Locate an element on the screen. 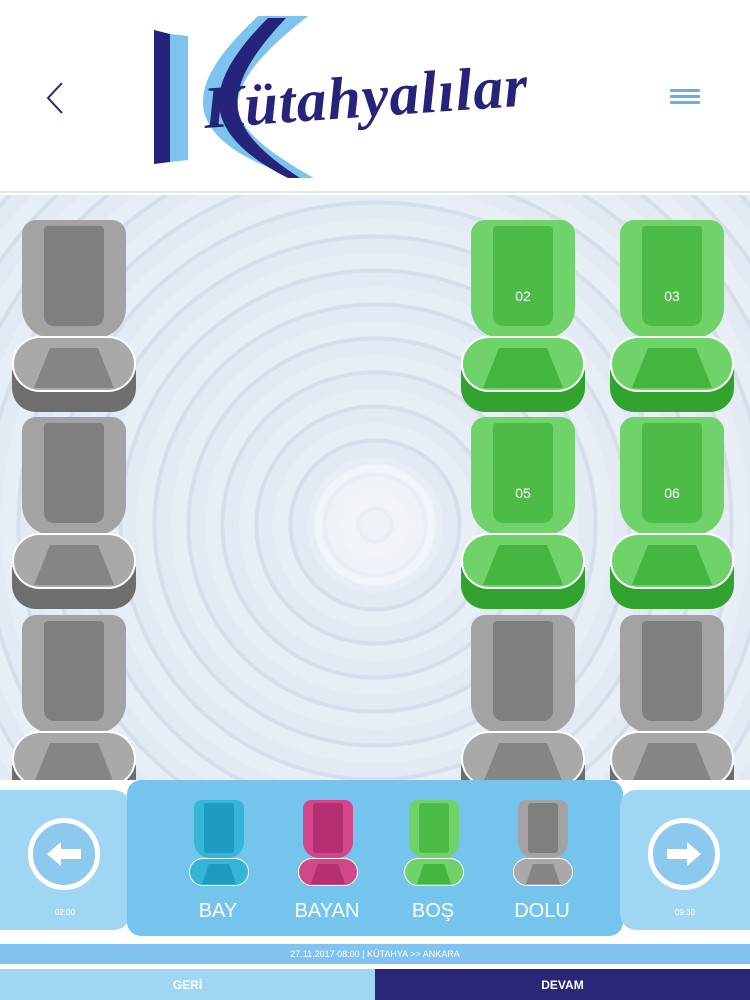  seat-legend: BAY BAYAN BOŞ DOLU is located at coordinates (375, 858).